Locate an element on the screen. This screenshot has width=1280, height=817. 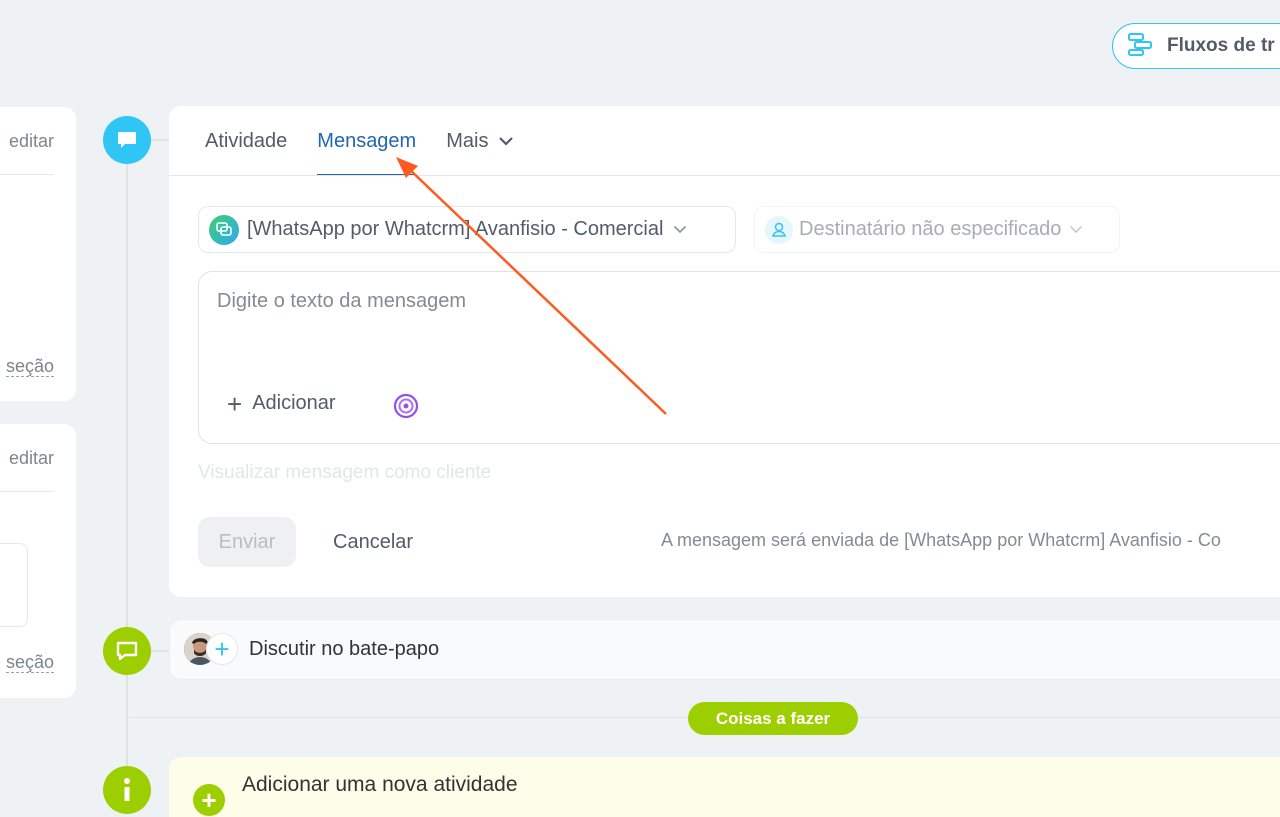
left-panel-field is located at coordinates (14, 585).